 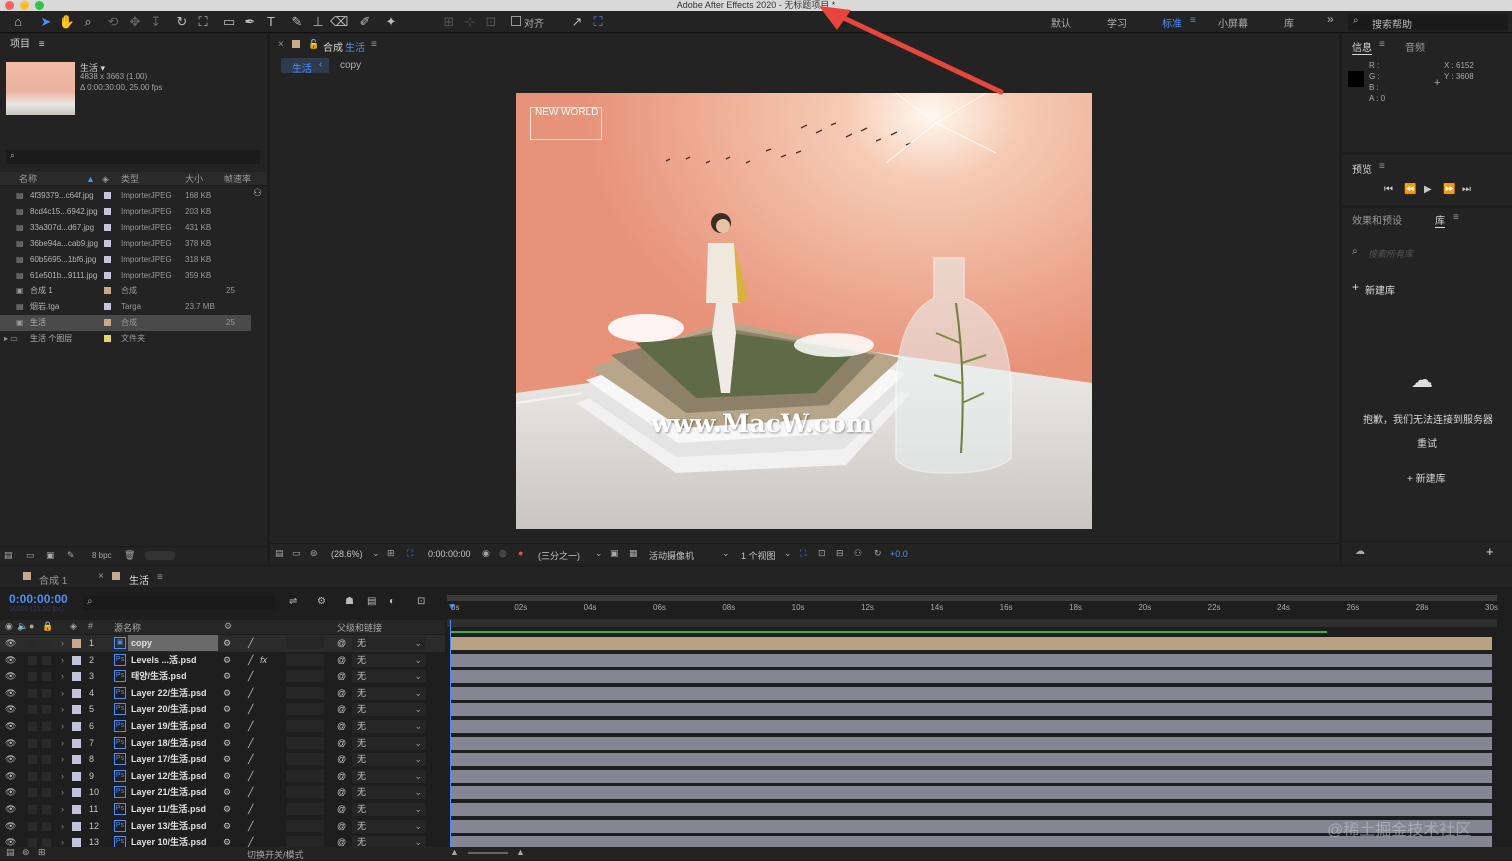 I want to click on zoom-in-icon: ▲, so click(x=520, y=852).